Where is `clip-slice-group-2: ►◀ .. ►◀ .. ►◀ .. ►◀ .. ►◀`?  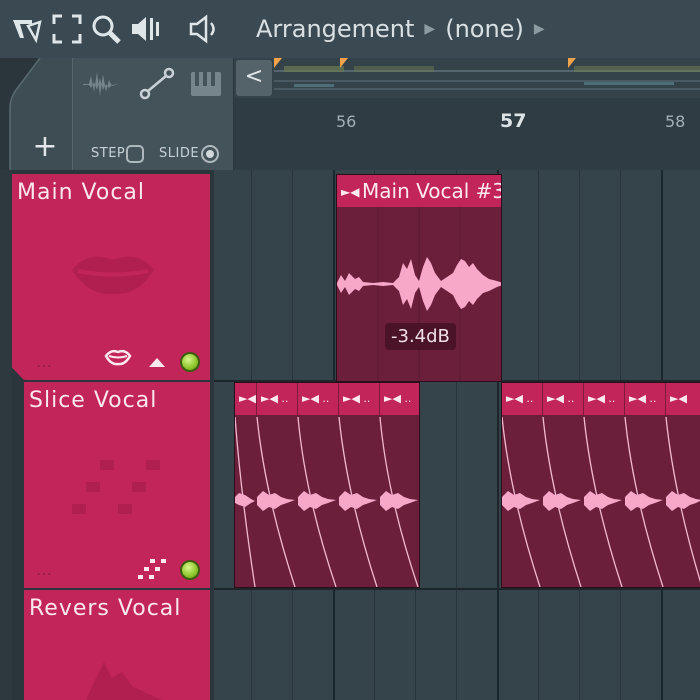 clip-slice-group-2: ►◀ .. ►◀ .. ►◀ .. ►◀ .. ►◀ is located at coordinates (600, 485).